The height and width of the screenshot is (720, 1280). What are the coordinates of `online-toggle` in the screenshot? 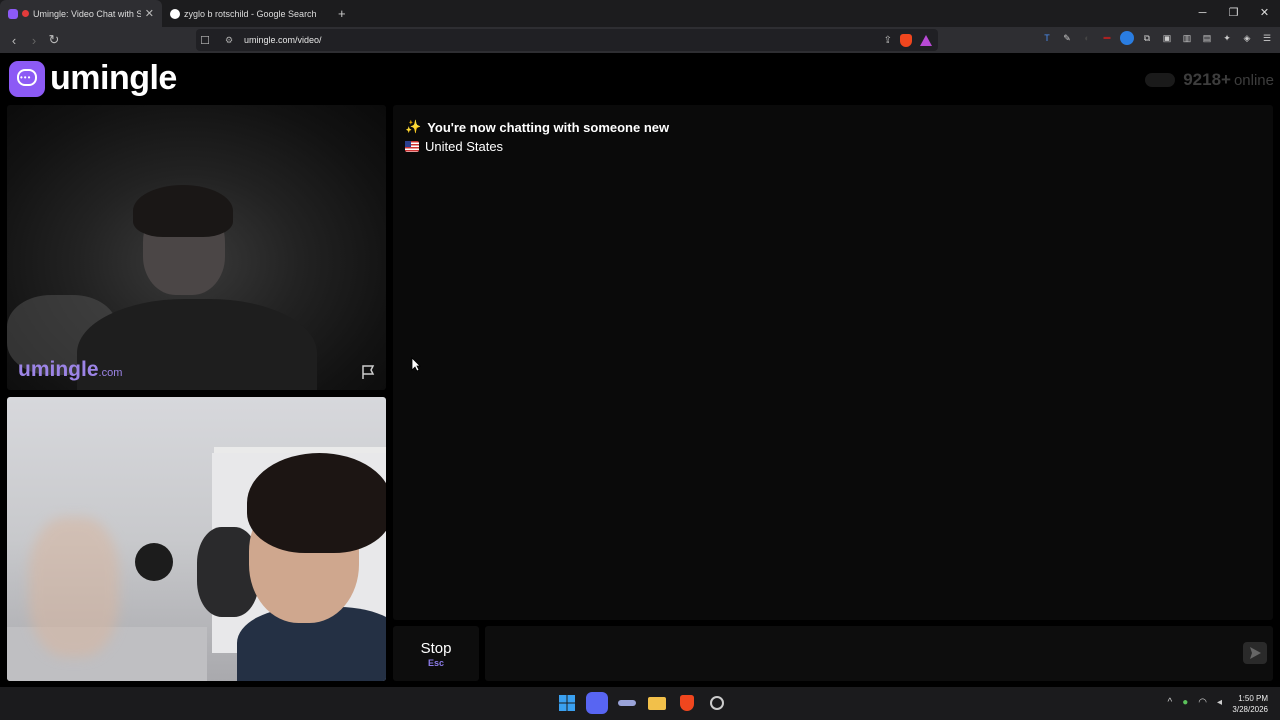 It's located at (1160, 80).